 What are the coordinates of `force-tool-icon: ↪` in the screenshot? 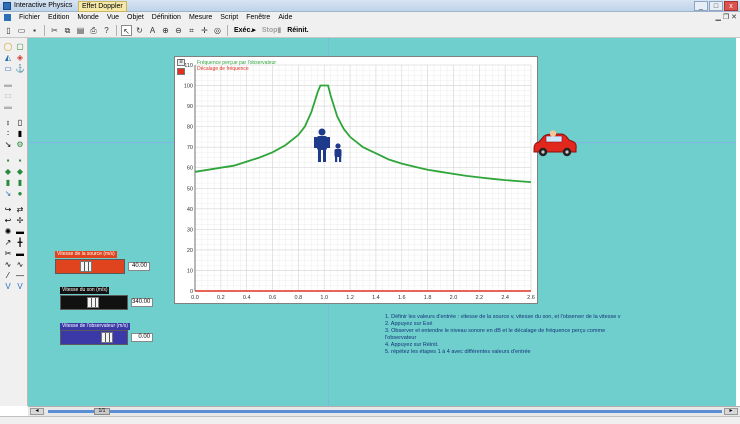 It's located at (8, 209).